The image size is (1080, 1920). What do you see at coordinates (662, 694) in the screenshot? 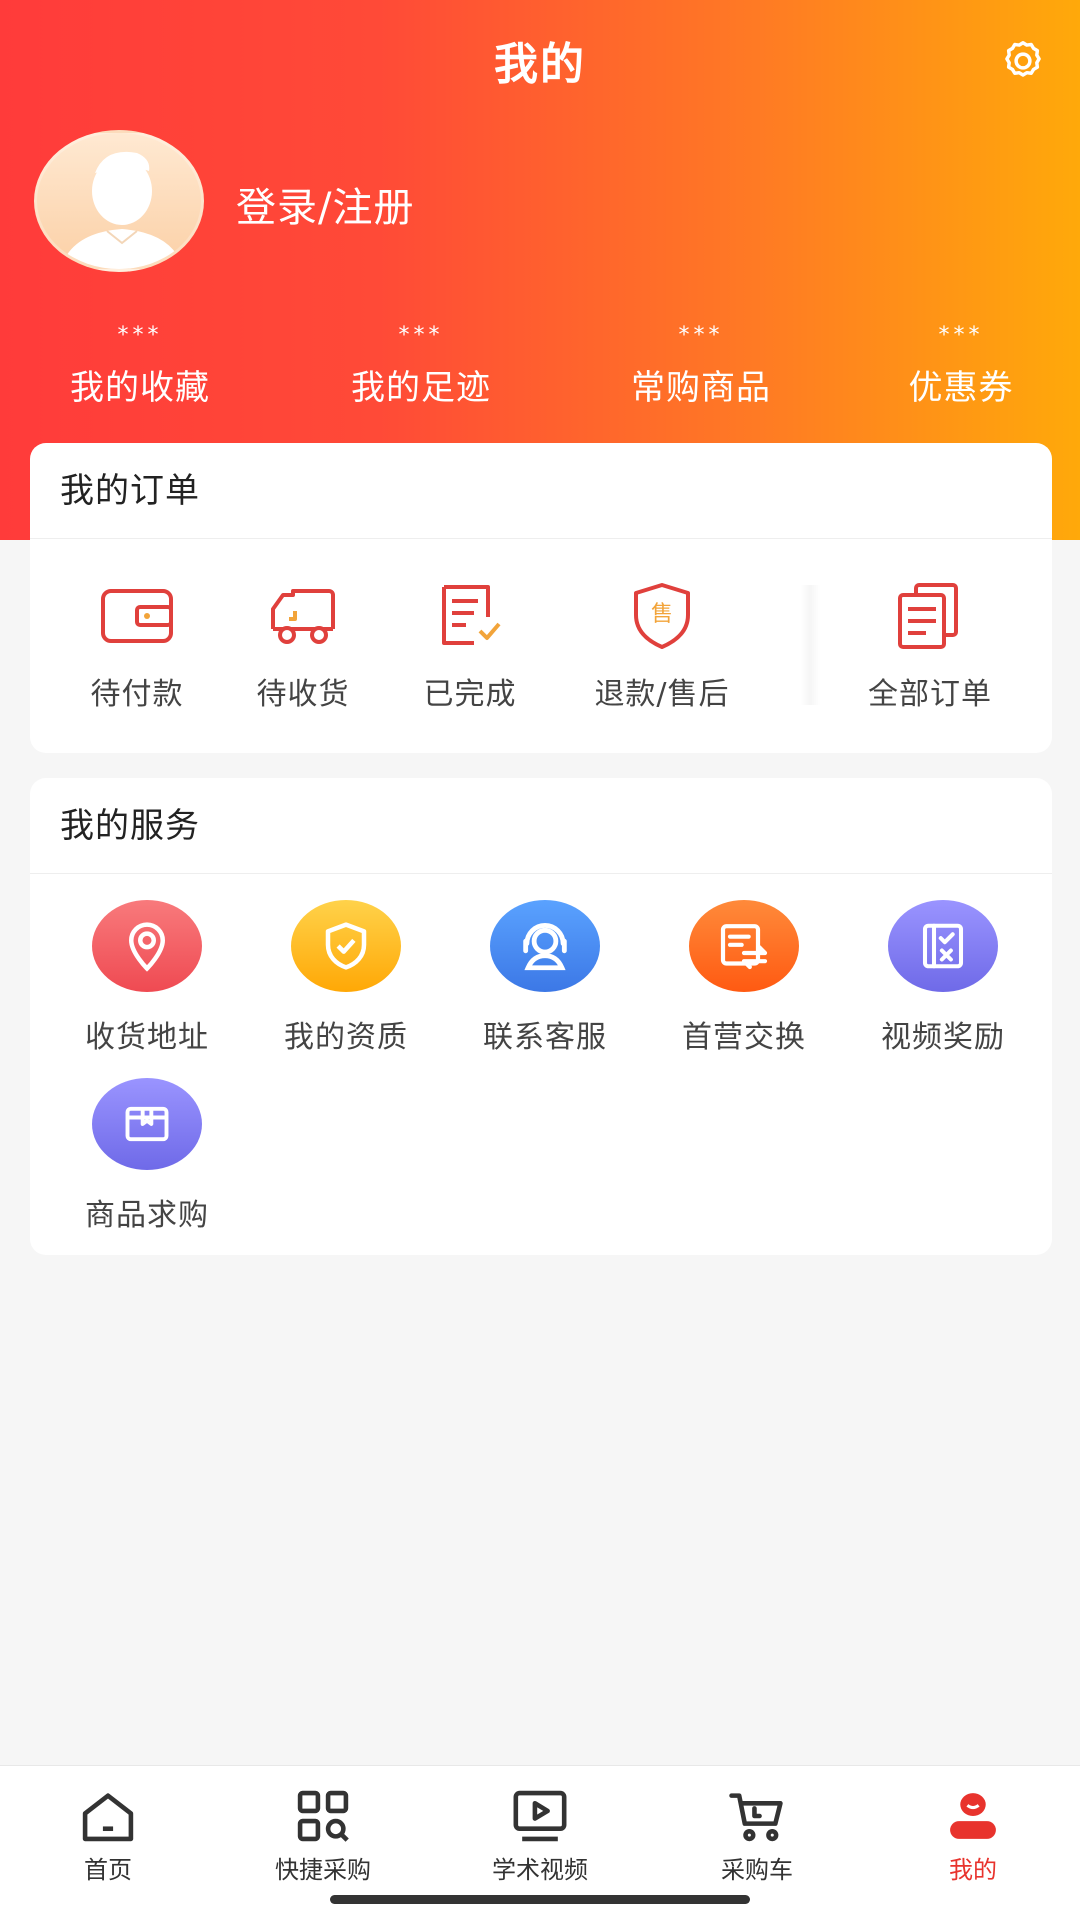
I see `order-label: 退款/售后` at bounding box center [662, 694].